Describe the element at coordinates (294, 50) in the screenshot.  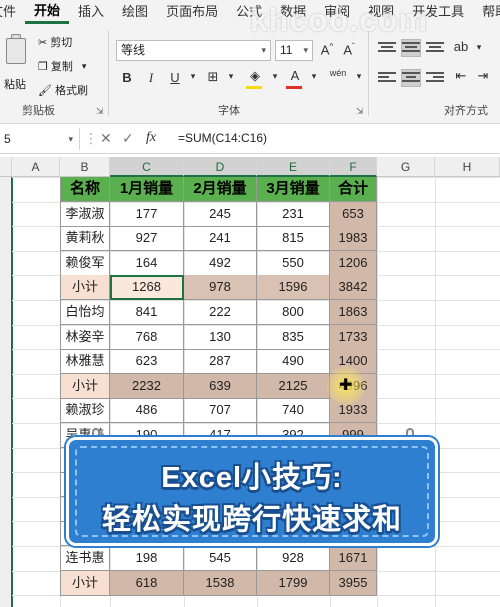
I see `font-size-select: 11 ▾` at that location.